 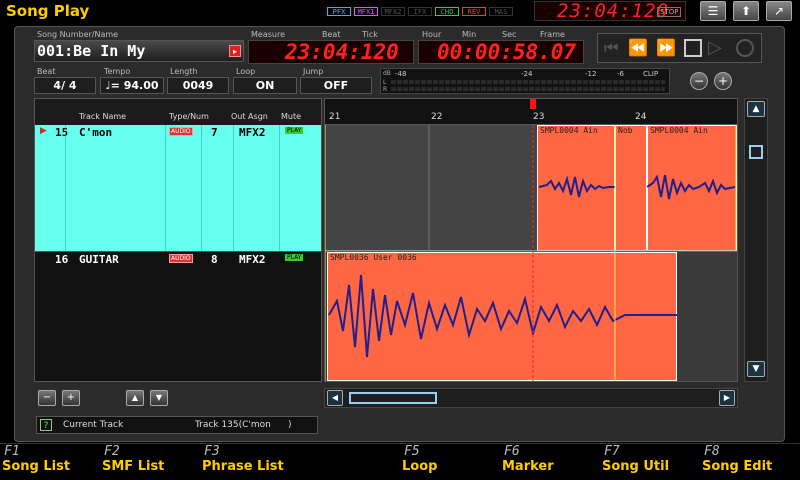 What do you see at coordinates (313, 71) in the screenshot?
I see `jump-label: Jump` at bounding box center [313, 71].